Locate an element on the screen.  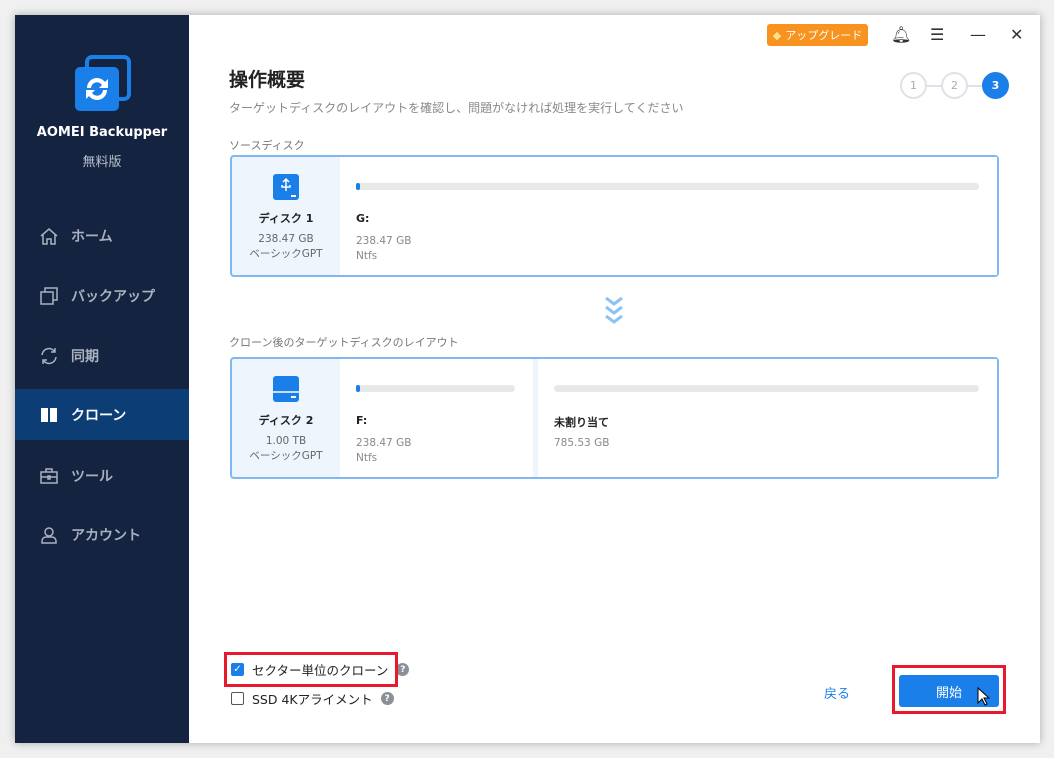
upgrade-label: アップグレード is located at coordinates (824, 35).